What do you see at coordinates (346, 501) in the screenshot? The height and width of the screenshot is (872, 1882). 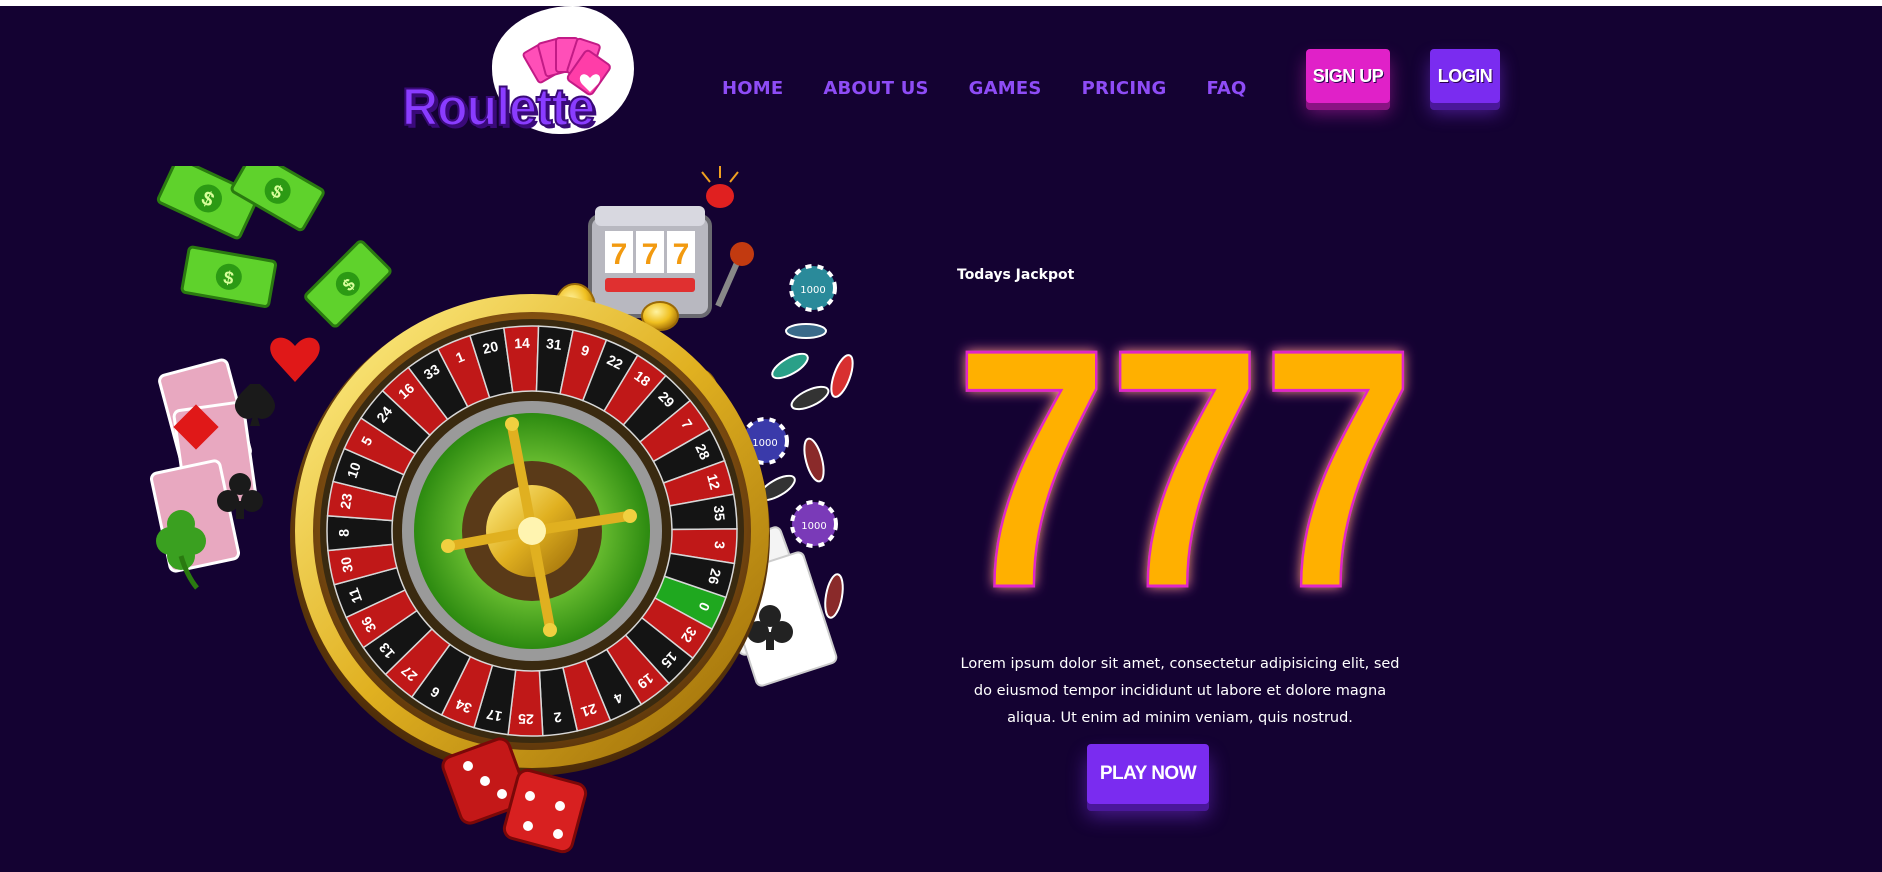 I see `wheel-number: 23` at bounding box center [346, 501].